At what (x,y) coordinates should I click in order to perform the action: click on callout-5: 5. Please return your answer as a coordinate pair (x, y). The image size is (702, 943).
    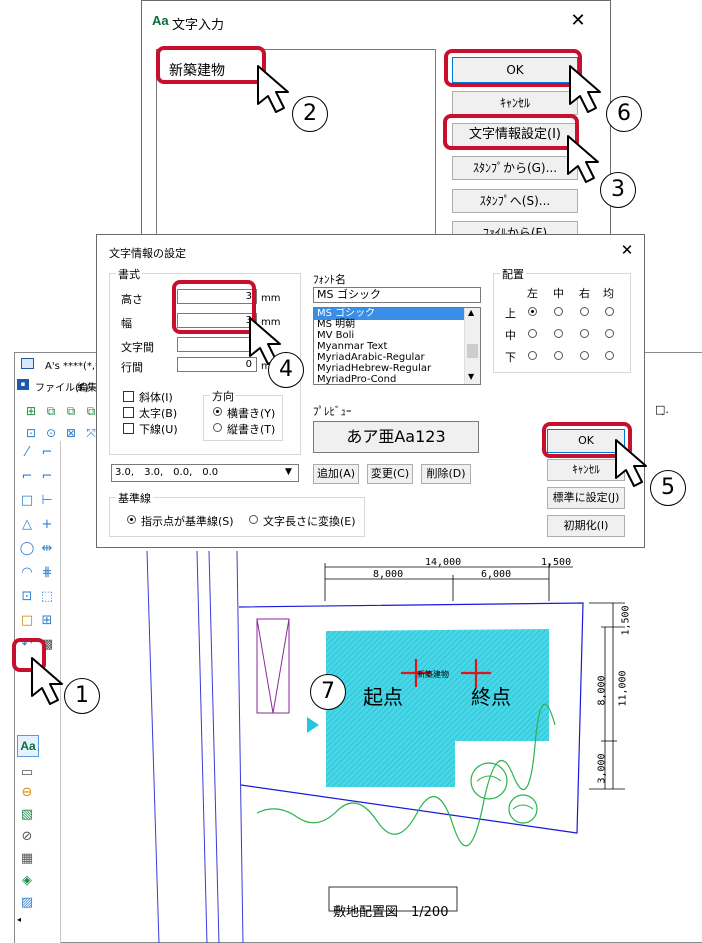
    Looking at the image, I should click on (668, 488).